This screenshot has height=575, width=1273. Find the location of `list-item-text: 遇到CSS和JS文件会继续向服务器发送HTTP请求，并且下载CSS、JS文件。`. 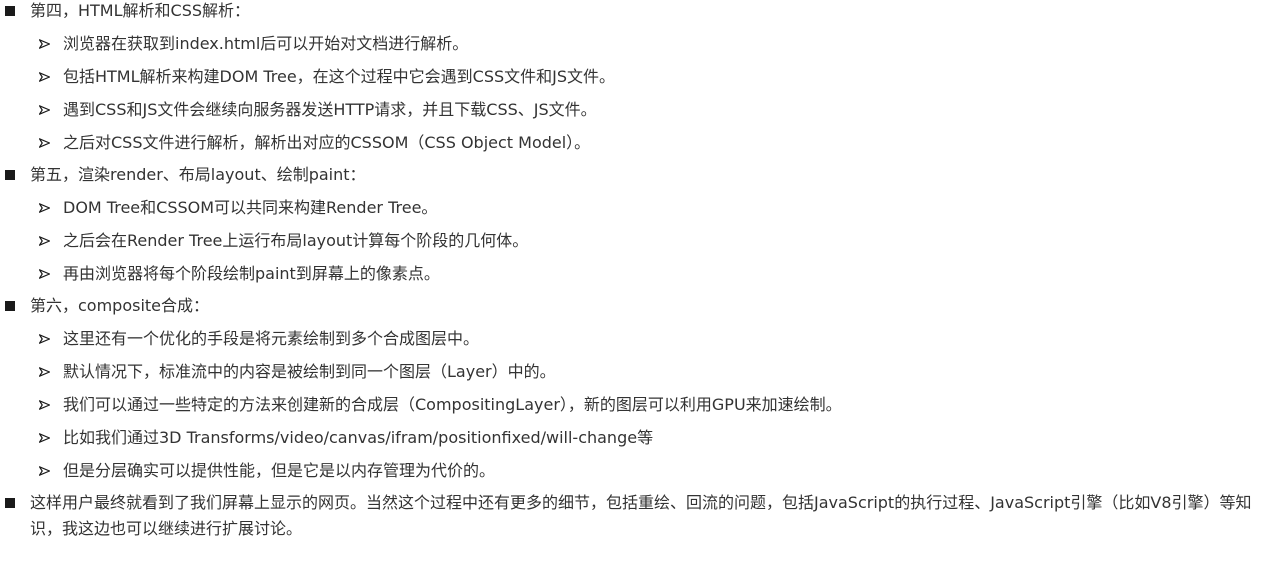

list-item-text: 遇到CSS和JS文件会继续向服务器发送HTTP请求，并且下载CSS、JS文件。 is located at coordinates (330, 109).